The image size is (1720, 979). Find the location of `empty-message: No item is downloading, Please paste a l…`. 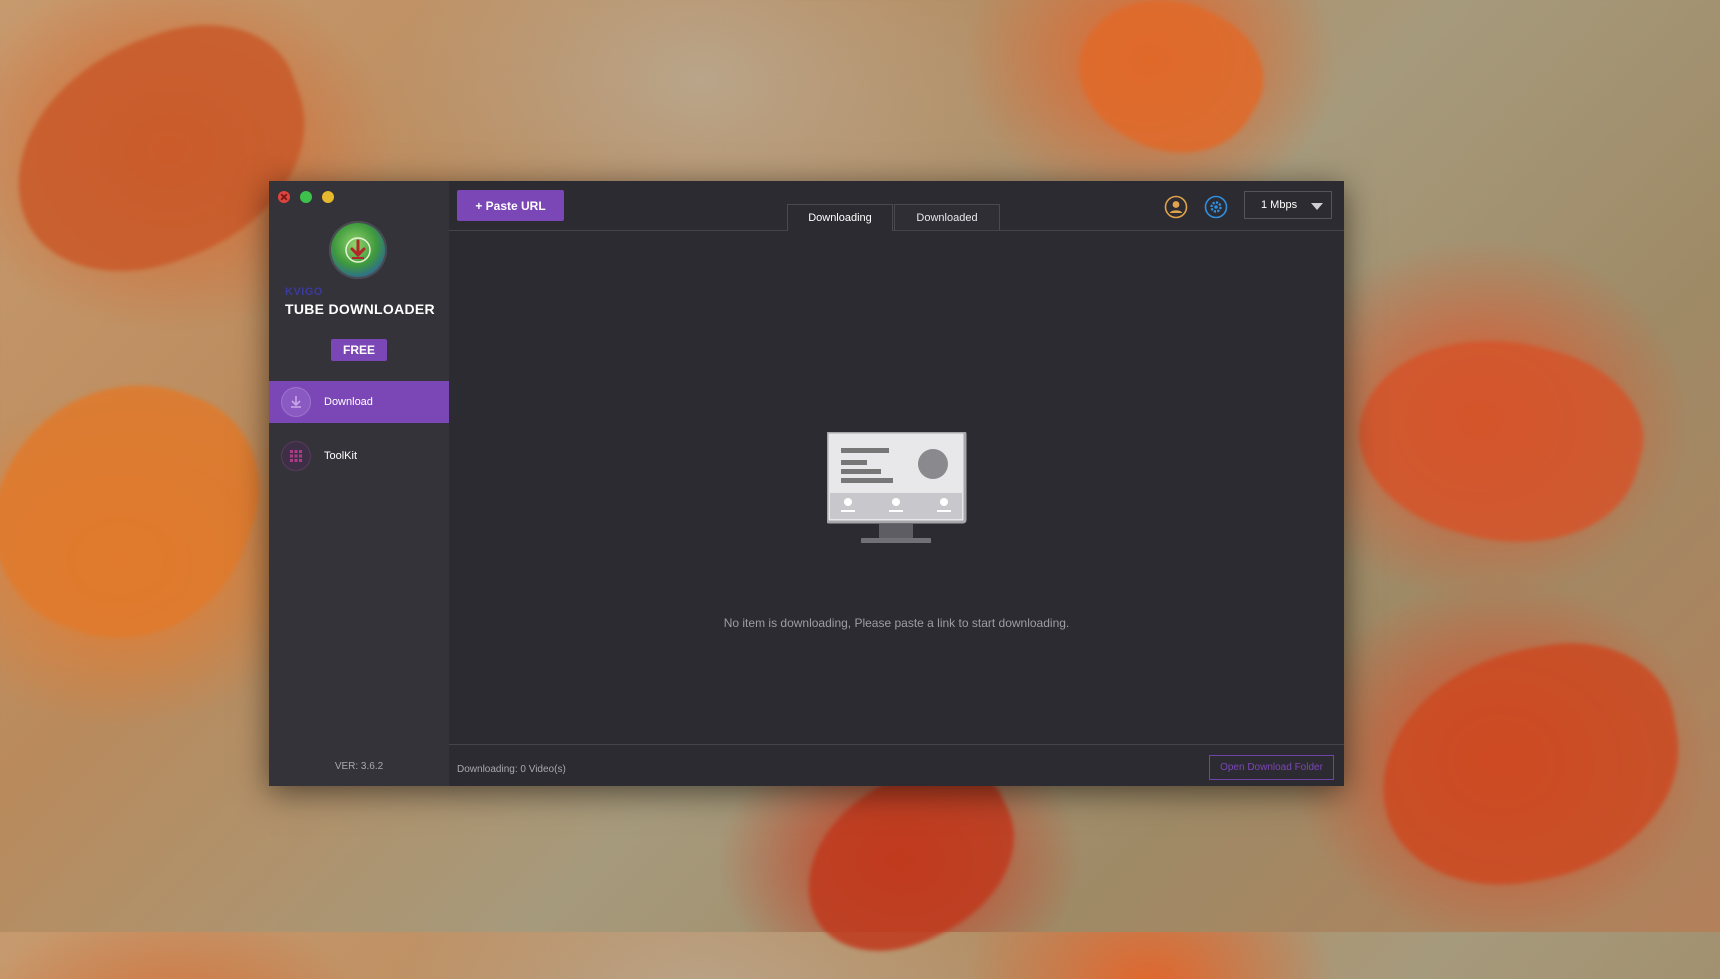

empty-message: No item is downloading, Please paste a l… is located at coordinates (896, 623).